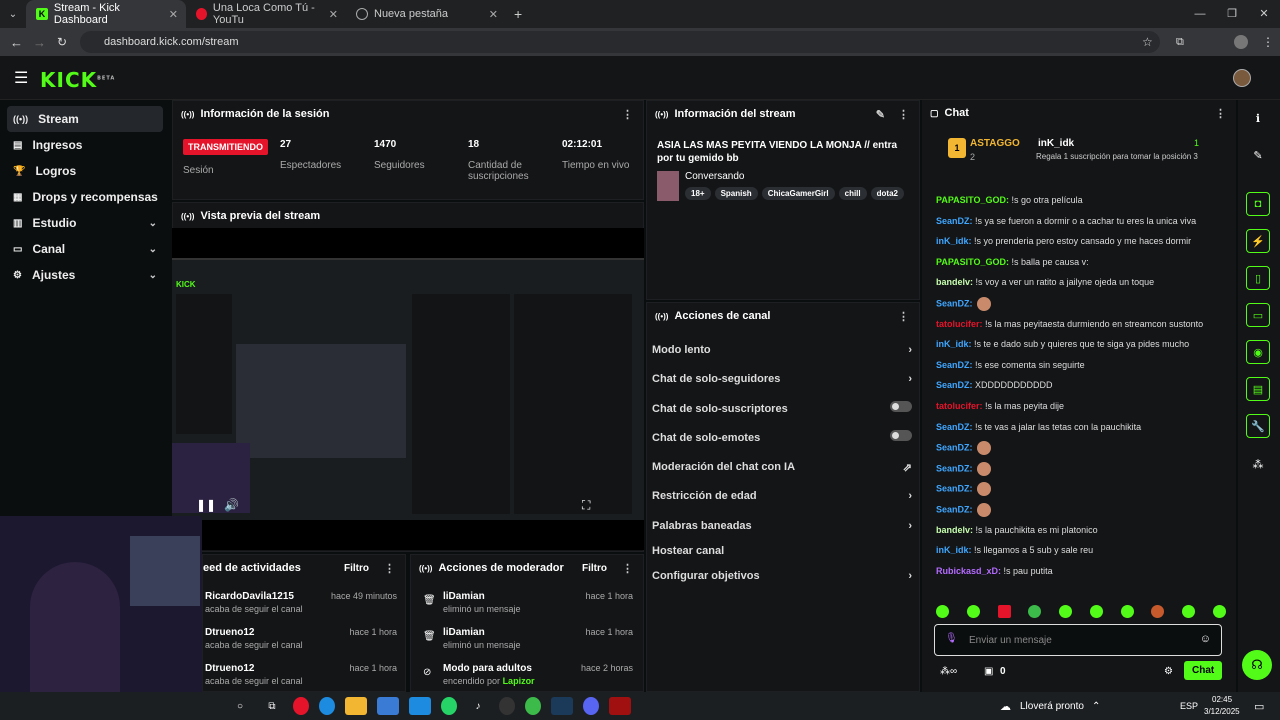 Image resolution: width=1280 pixels, height=720 pixels. What do you see at coordinates (1268, 42) in the screenshot?
I see `browser-menu-icon: ⋮` at bounding box center [1268, 42].